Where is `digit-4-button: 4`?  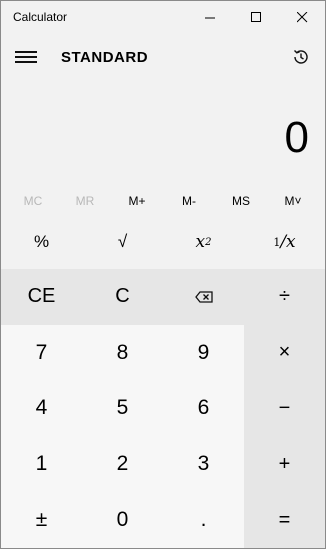 digit-4-button: 4 is located at coordinates (41, 408).